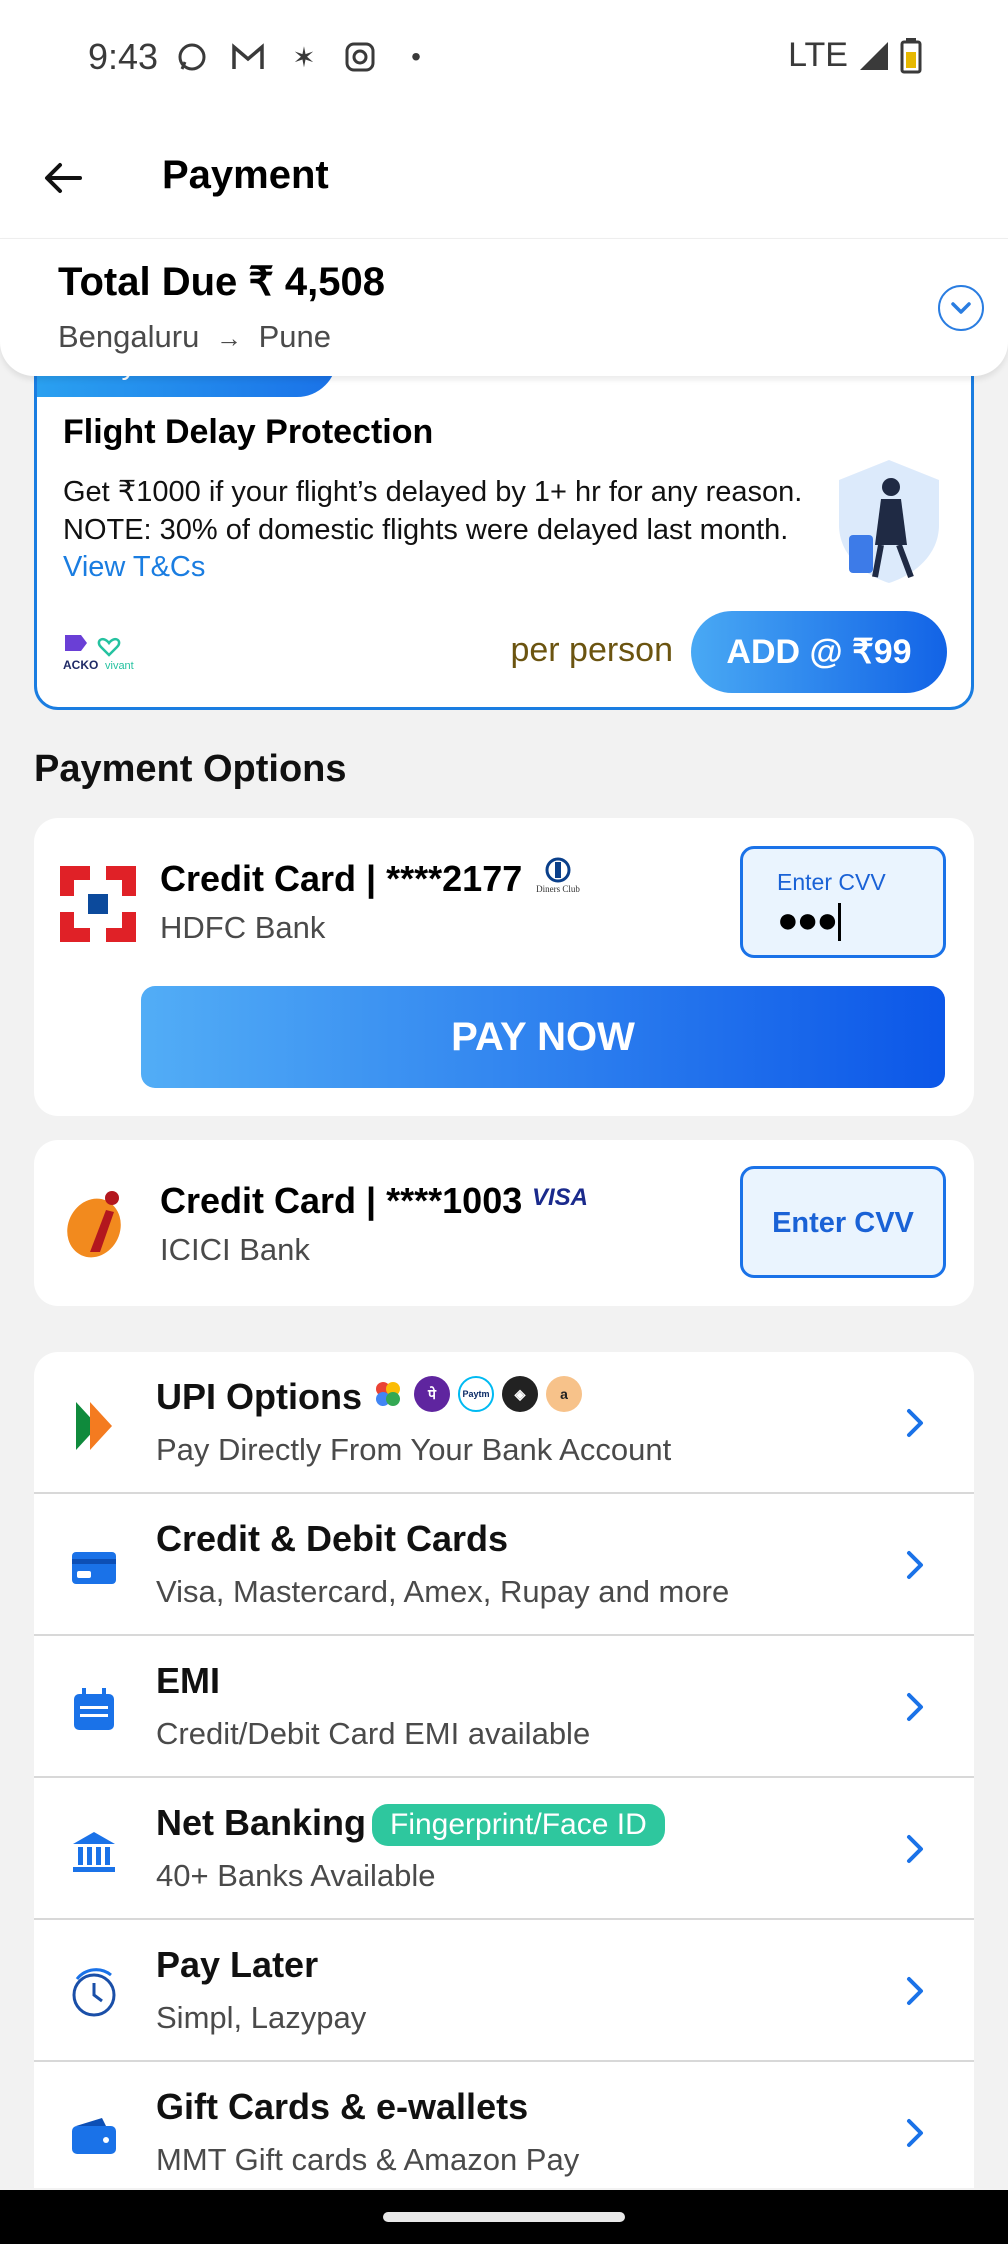 The width and height of the screenshot is (1008, 2244). Describe the element at coordinates (332, 1538) in the screenshot. I see `option-title: Credit & Debit Cards` at that location.